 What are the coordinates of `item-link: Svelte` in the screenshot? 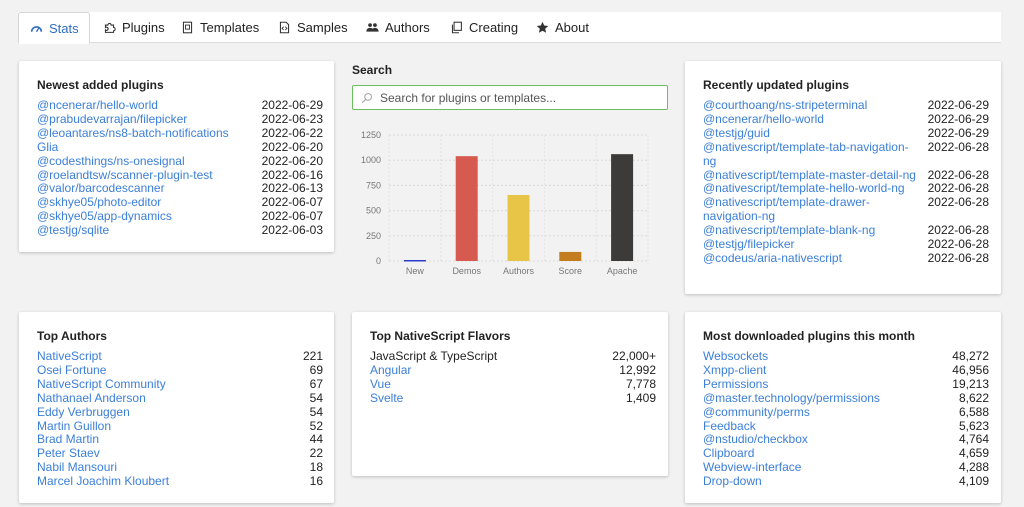 It's located at (498, 398).